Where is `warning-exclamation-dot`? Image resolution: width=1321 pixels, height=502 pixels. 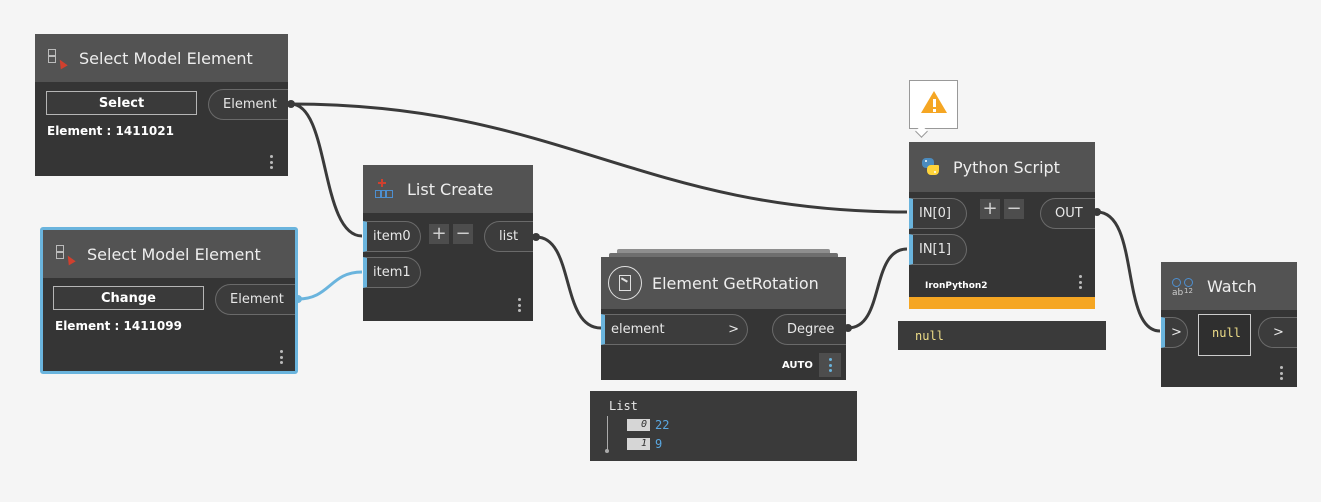
warning-exclamation-dot is located at coordinates (934, 110).